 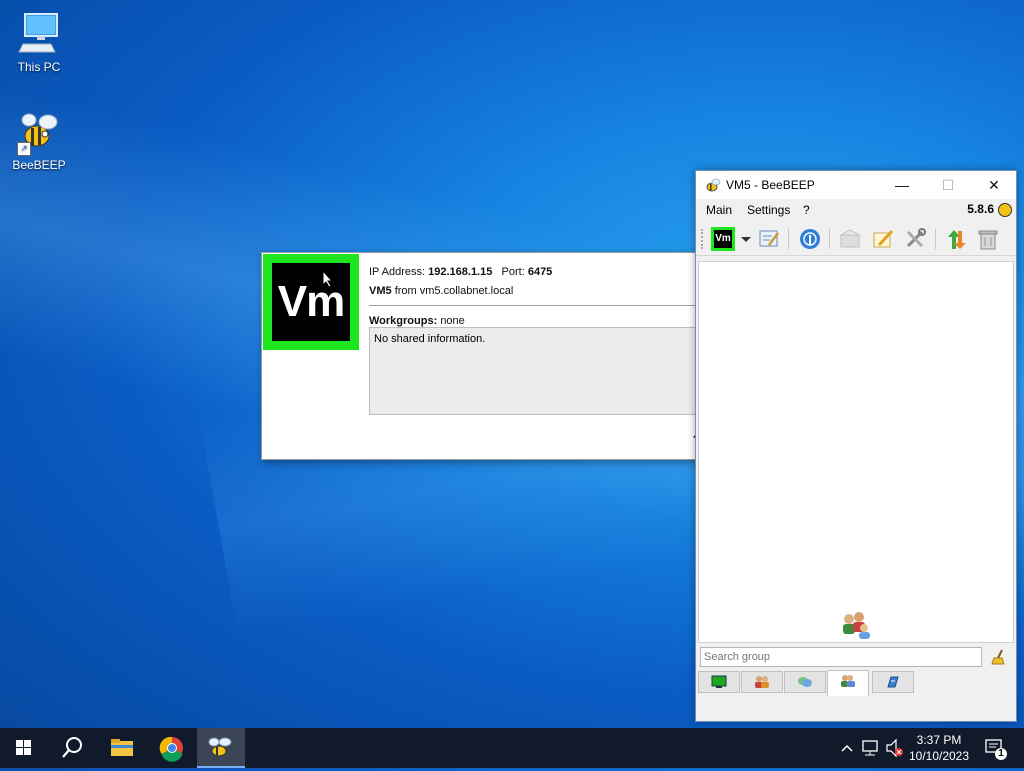 What do you see at coordinates (403, 321) in the screenshot?
I see `workgroups-label: Workgroups:` at bounding box center [403, 321].